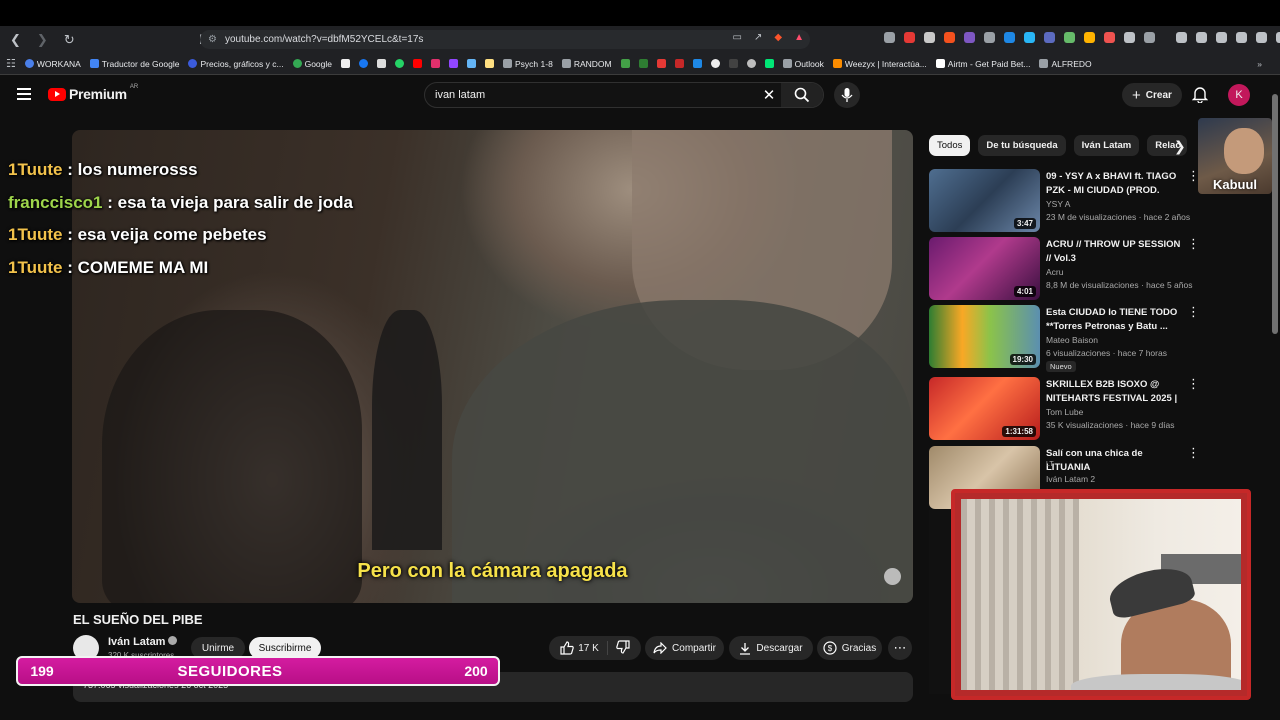  What do you see at coordinates (984, 336) in the screenshot?
I see `video-thumbnail: 19:30` at bounding box center [984, 336].